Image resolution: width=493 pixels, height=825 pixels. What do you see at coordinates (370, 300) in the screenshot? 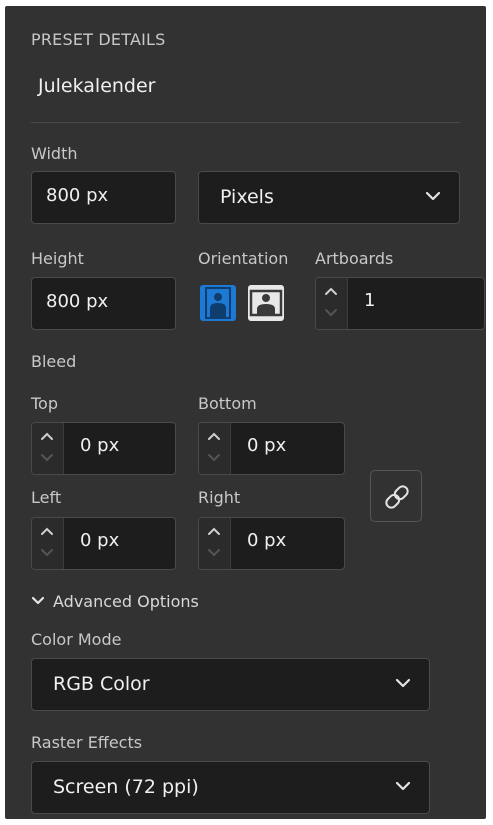
I see `artboards-value: 1` at bounding box center [370, 300].